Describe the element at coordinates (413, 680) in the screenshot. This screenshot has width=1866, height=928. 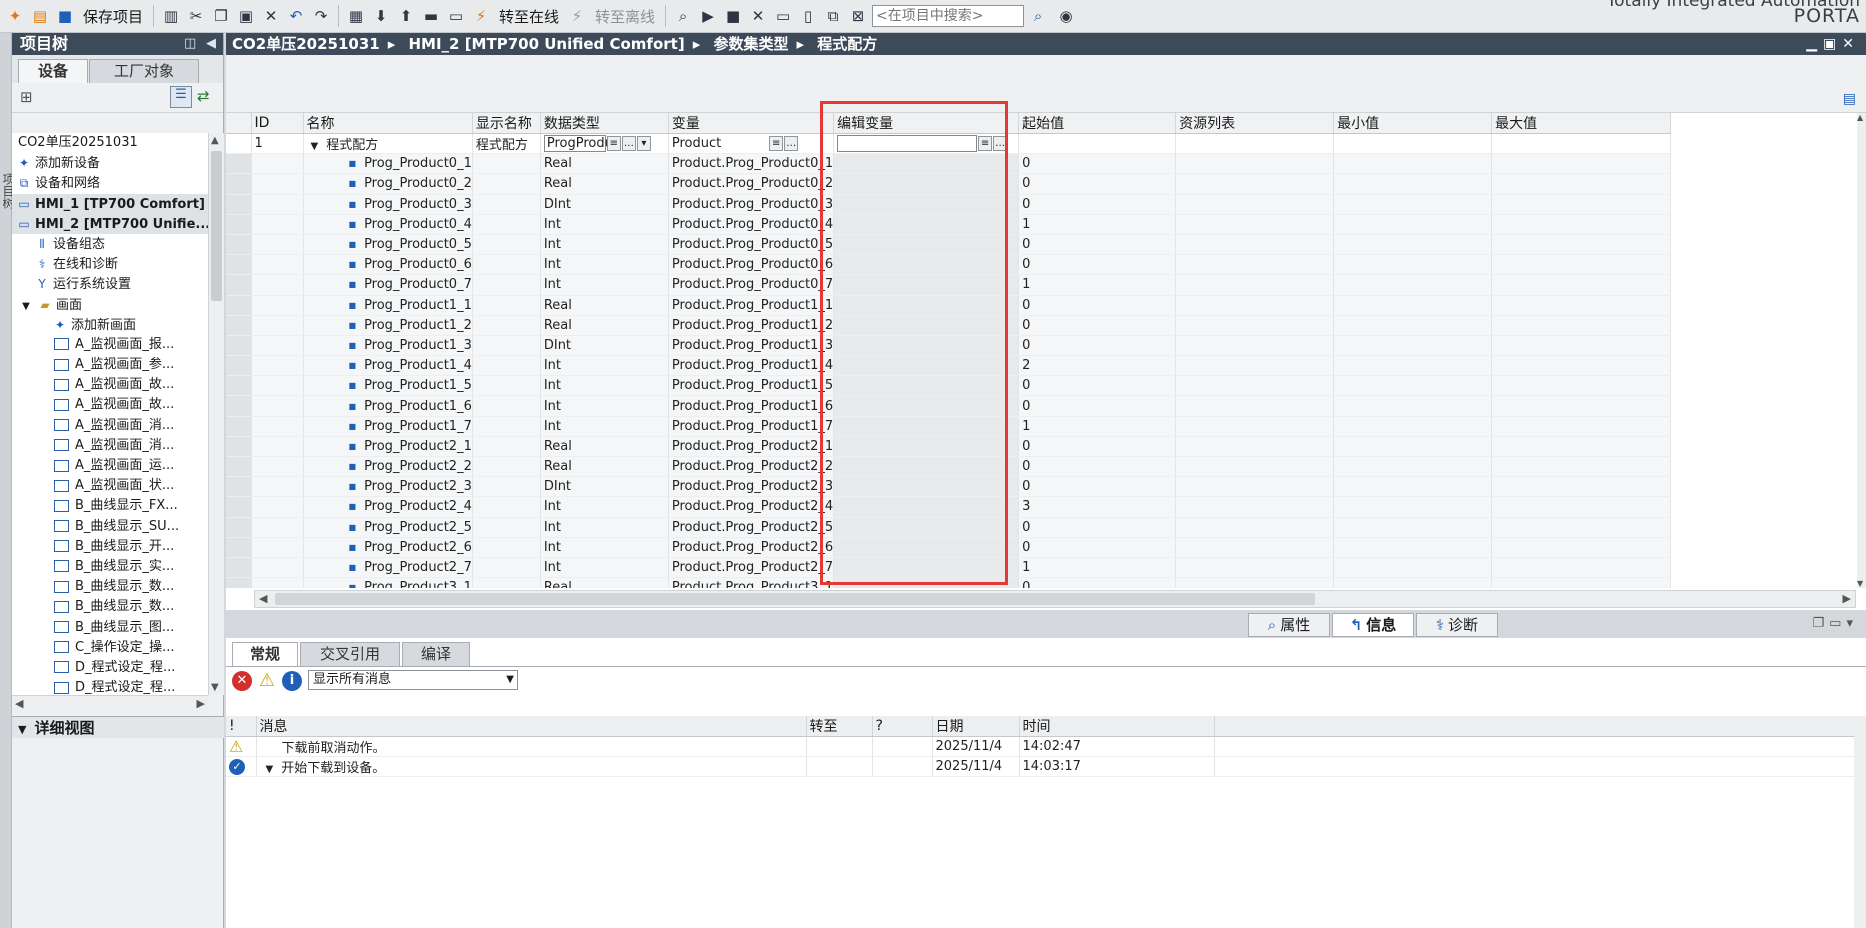
I see `message-filter-select: 显示所有消息 ▼` at that location.